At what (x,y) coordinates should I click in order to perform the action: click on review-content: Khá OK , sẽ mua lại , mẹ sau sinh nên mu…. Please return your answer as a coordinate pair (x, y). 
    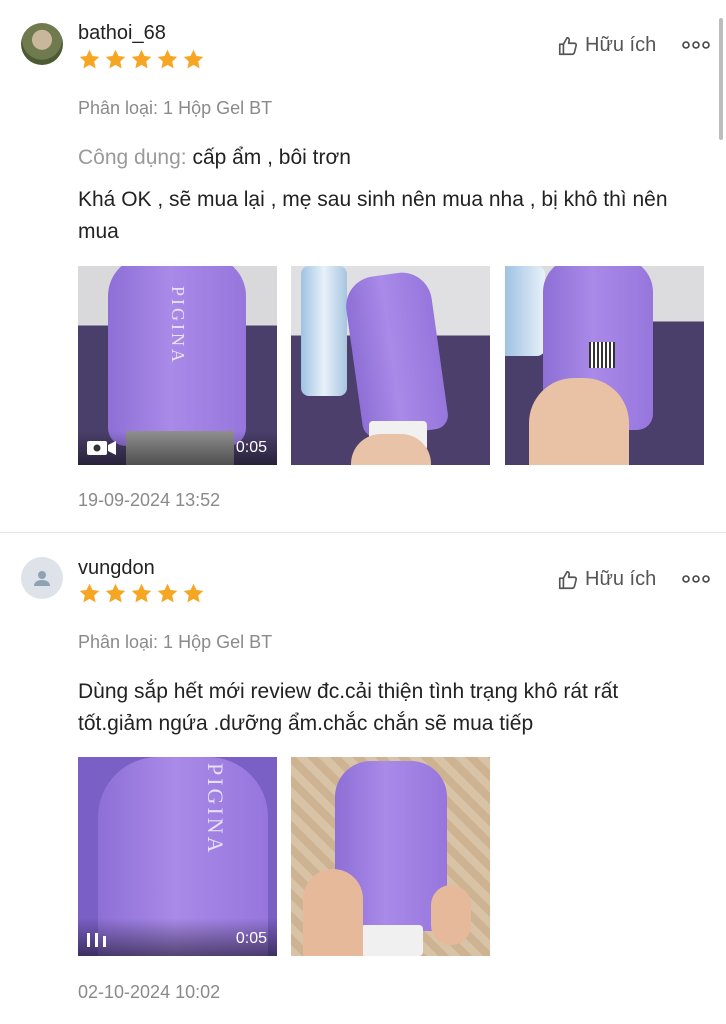
    Looking at the image, I should click on (373, 215).